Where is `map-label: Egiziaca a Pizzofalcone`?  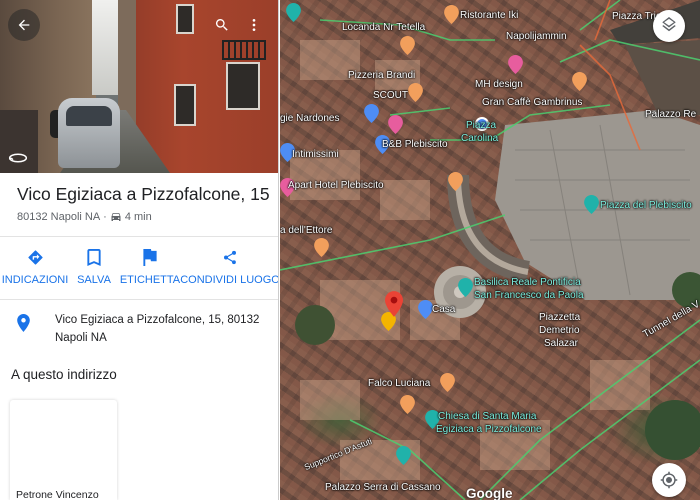
map-label: Egiziaca a Pizzofalcone is located at coordinates (489, 429).